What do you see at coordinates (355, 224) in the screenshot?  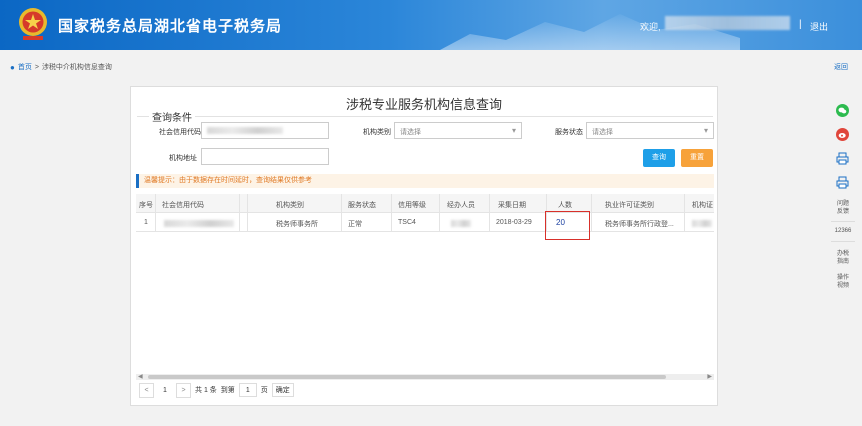 I see `cell-status: 正常` at bounding box center [355, 224].